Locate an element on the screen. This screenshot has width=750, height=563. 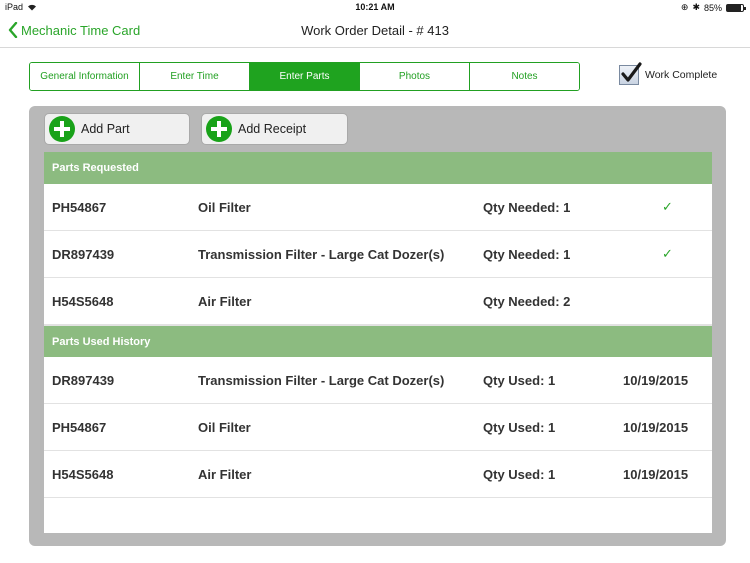
status-time: 10:21 AM is located at coordinates (375, 7).